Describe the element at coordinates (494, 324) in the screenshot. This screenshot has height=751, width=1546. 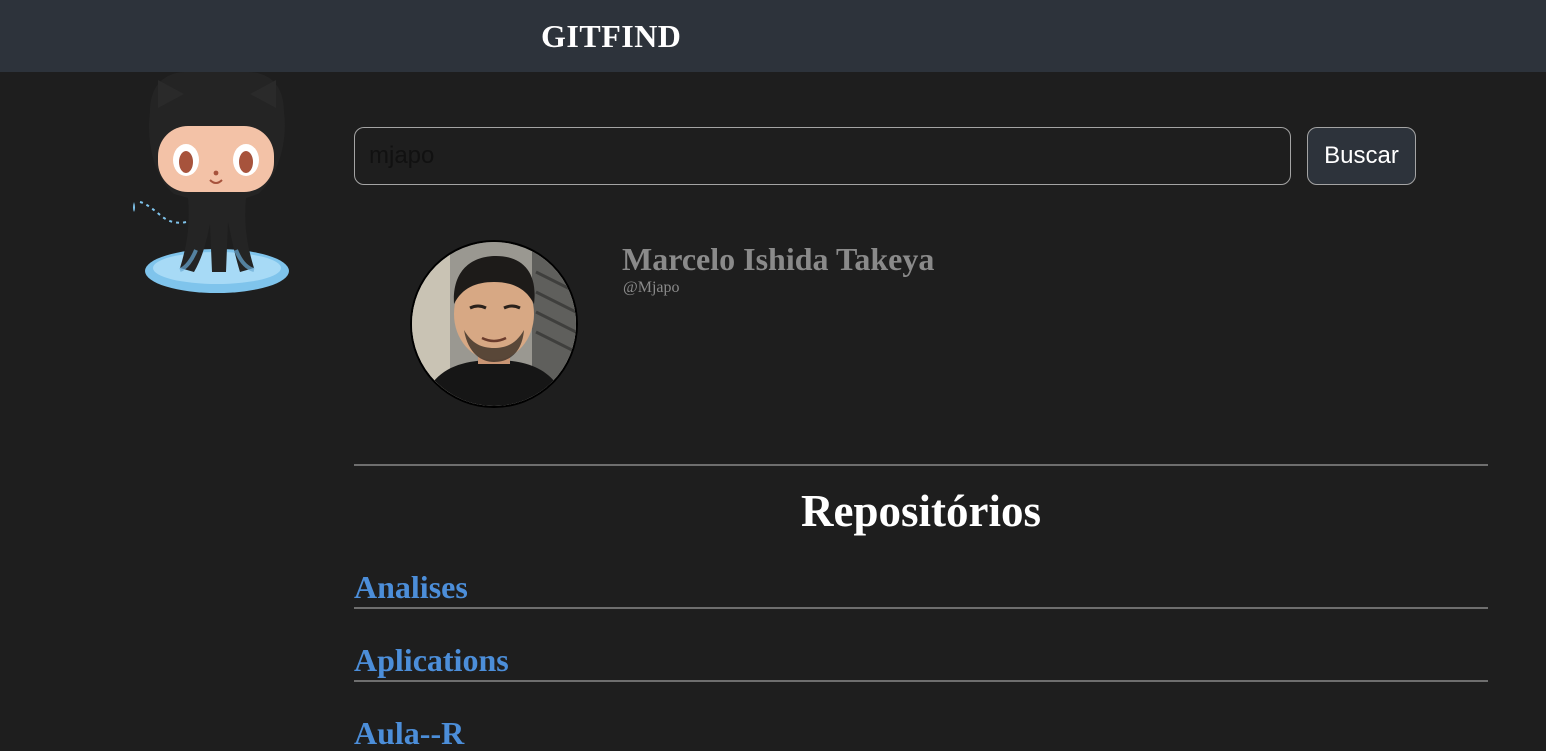
I see `avatar` at that location.